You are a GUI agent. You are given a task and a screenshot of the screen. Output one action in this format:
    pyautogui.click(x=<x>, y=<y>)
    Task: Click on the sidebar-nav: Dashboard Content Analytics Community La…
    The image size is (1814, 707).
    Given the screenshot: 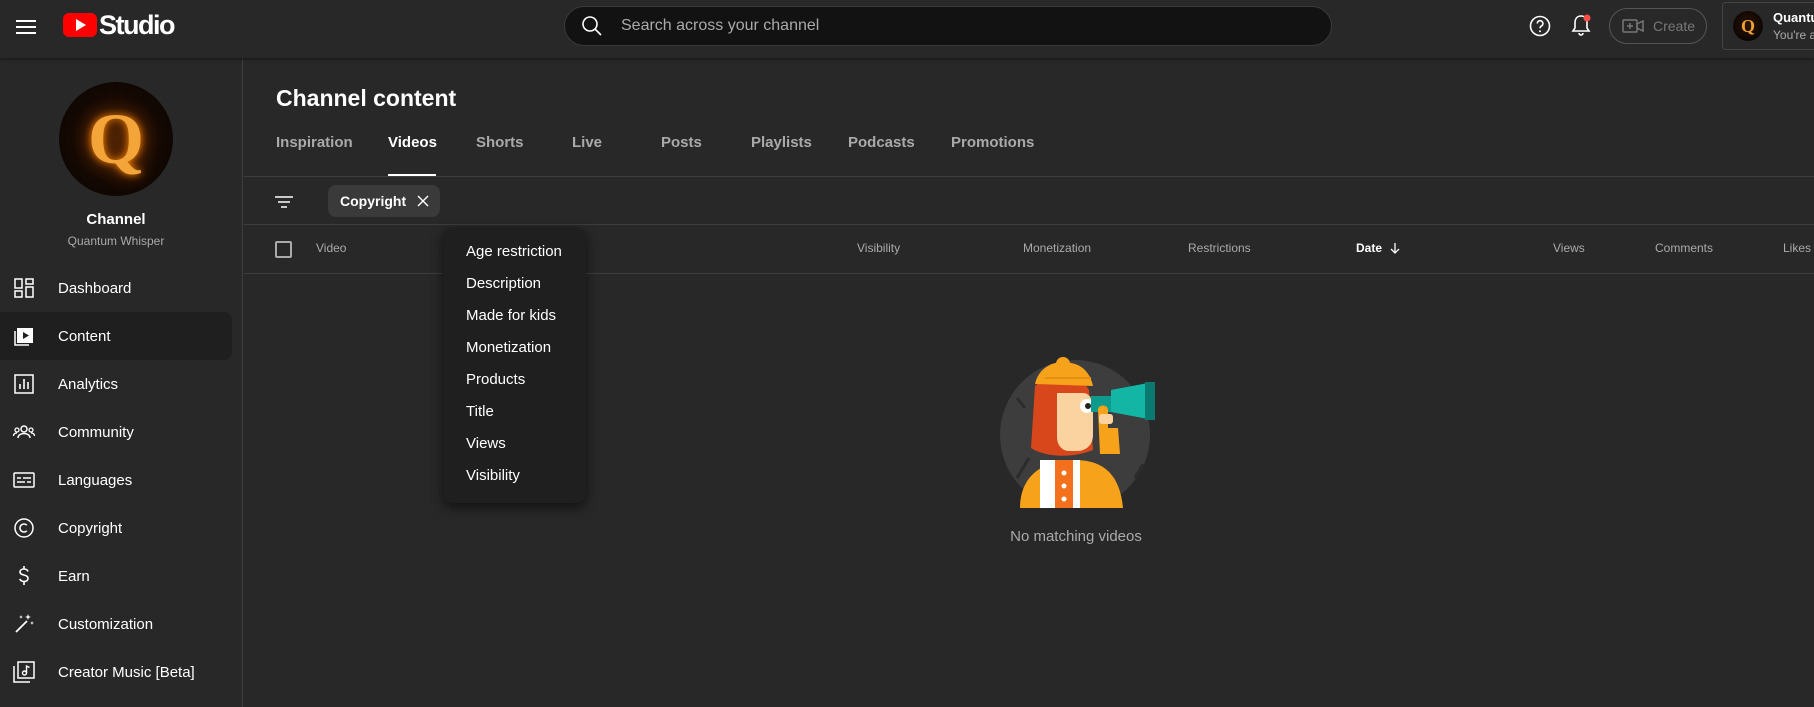 What is the action you would take?
    pyautogui.click(x=121, y=480)
    